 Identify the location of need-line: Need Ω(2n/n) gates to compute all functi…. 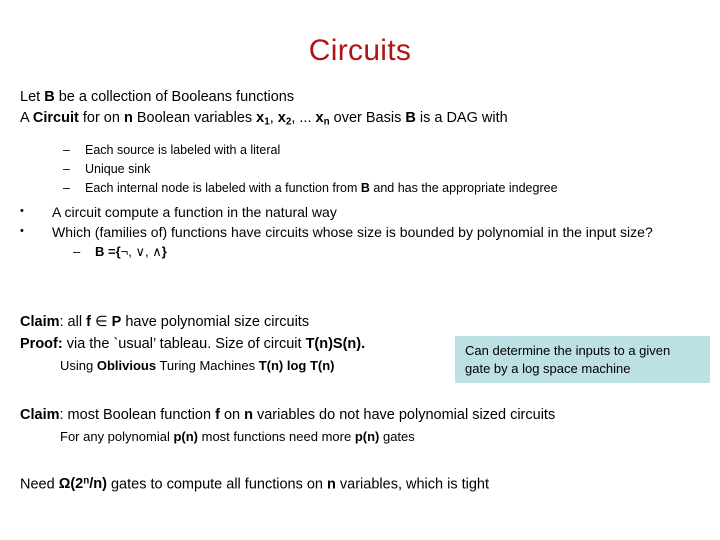
(365, 483).